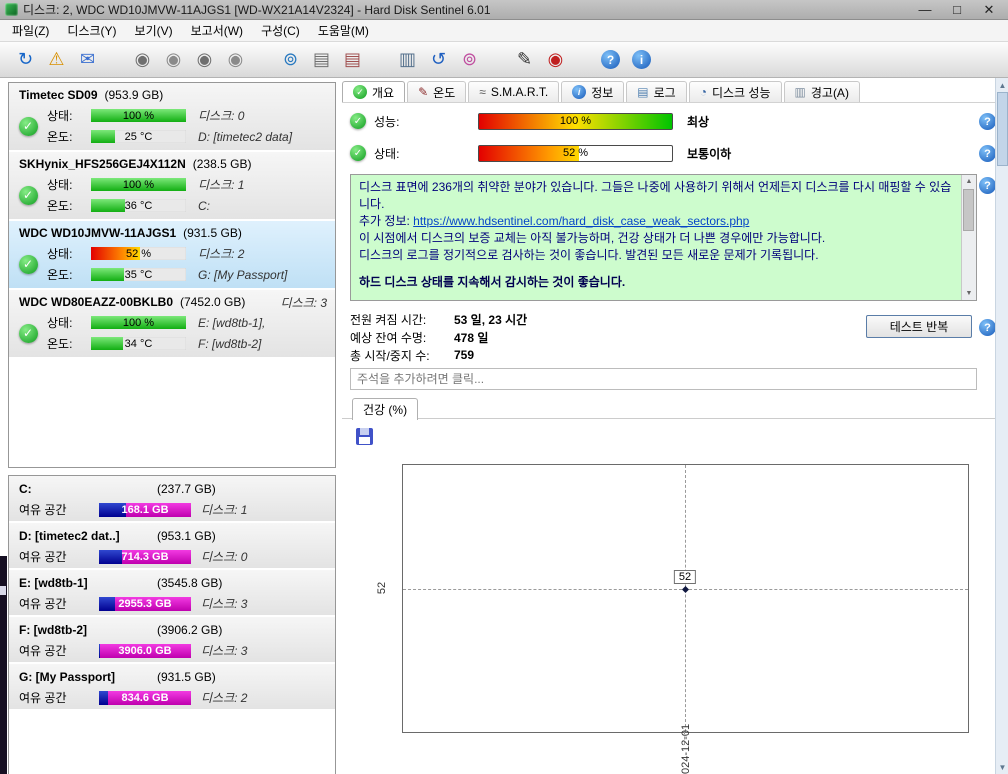 The height and width of the screenshot is (774, 1008). Describe the element at coordinates (524, 60) in the screenshot. I see `signature-icon: ✎` at that location.